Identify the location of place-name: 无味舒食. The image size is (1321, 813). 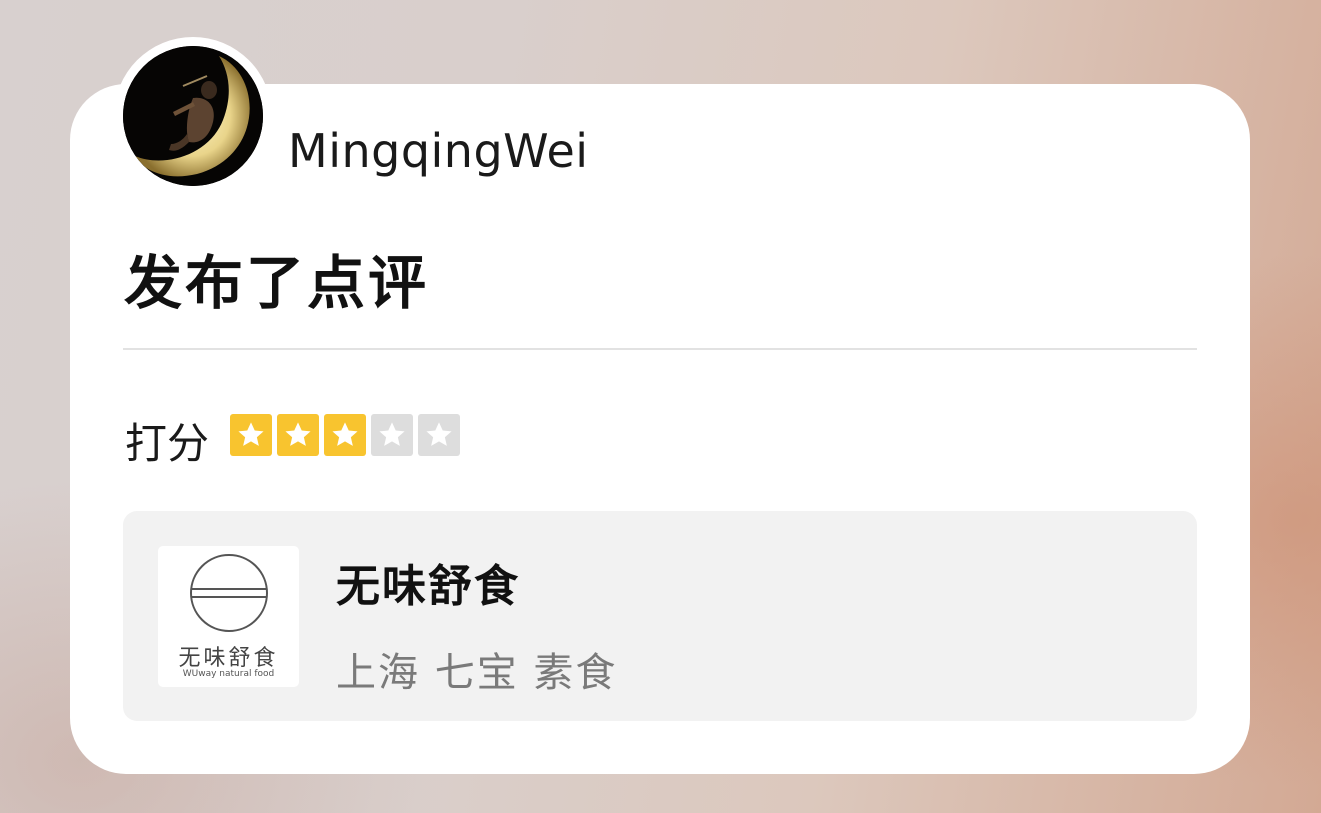
(428, 582).